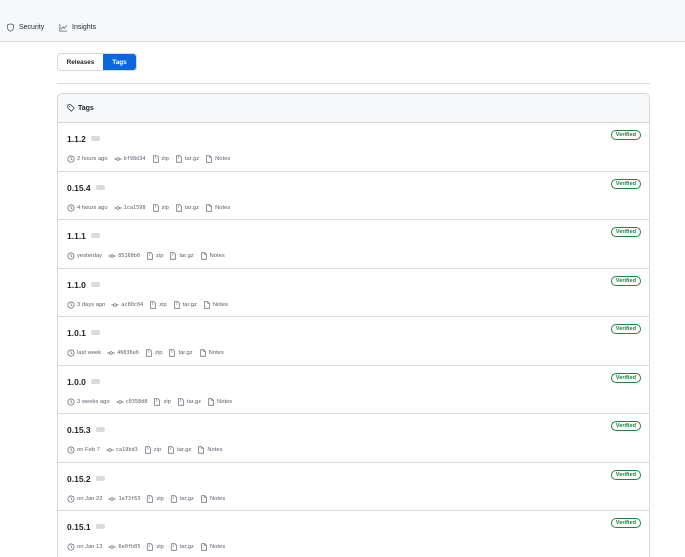  I want to click on commit-link: c0358d8, so click(131, 402).